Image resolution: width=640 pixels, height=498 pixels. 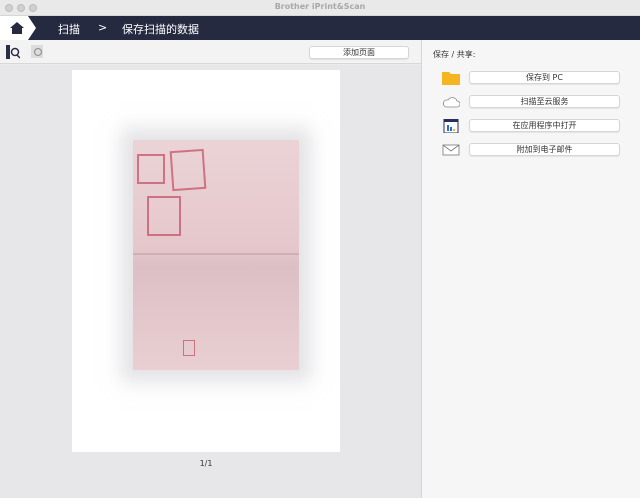 What do you see at coordinates (451, 78) in the screenshot?
I see `folder-icon` at bounding box center [451, 78].